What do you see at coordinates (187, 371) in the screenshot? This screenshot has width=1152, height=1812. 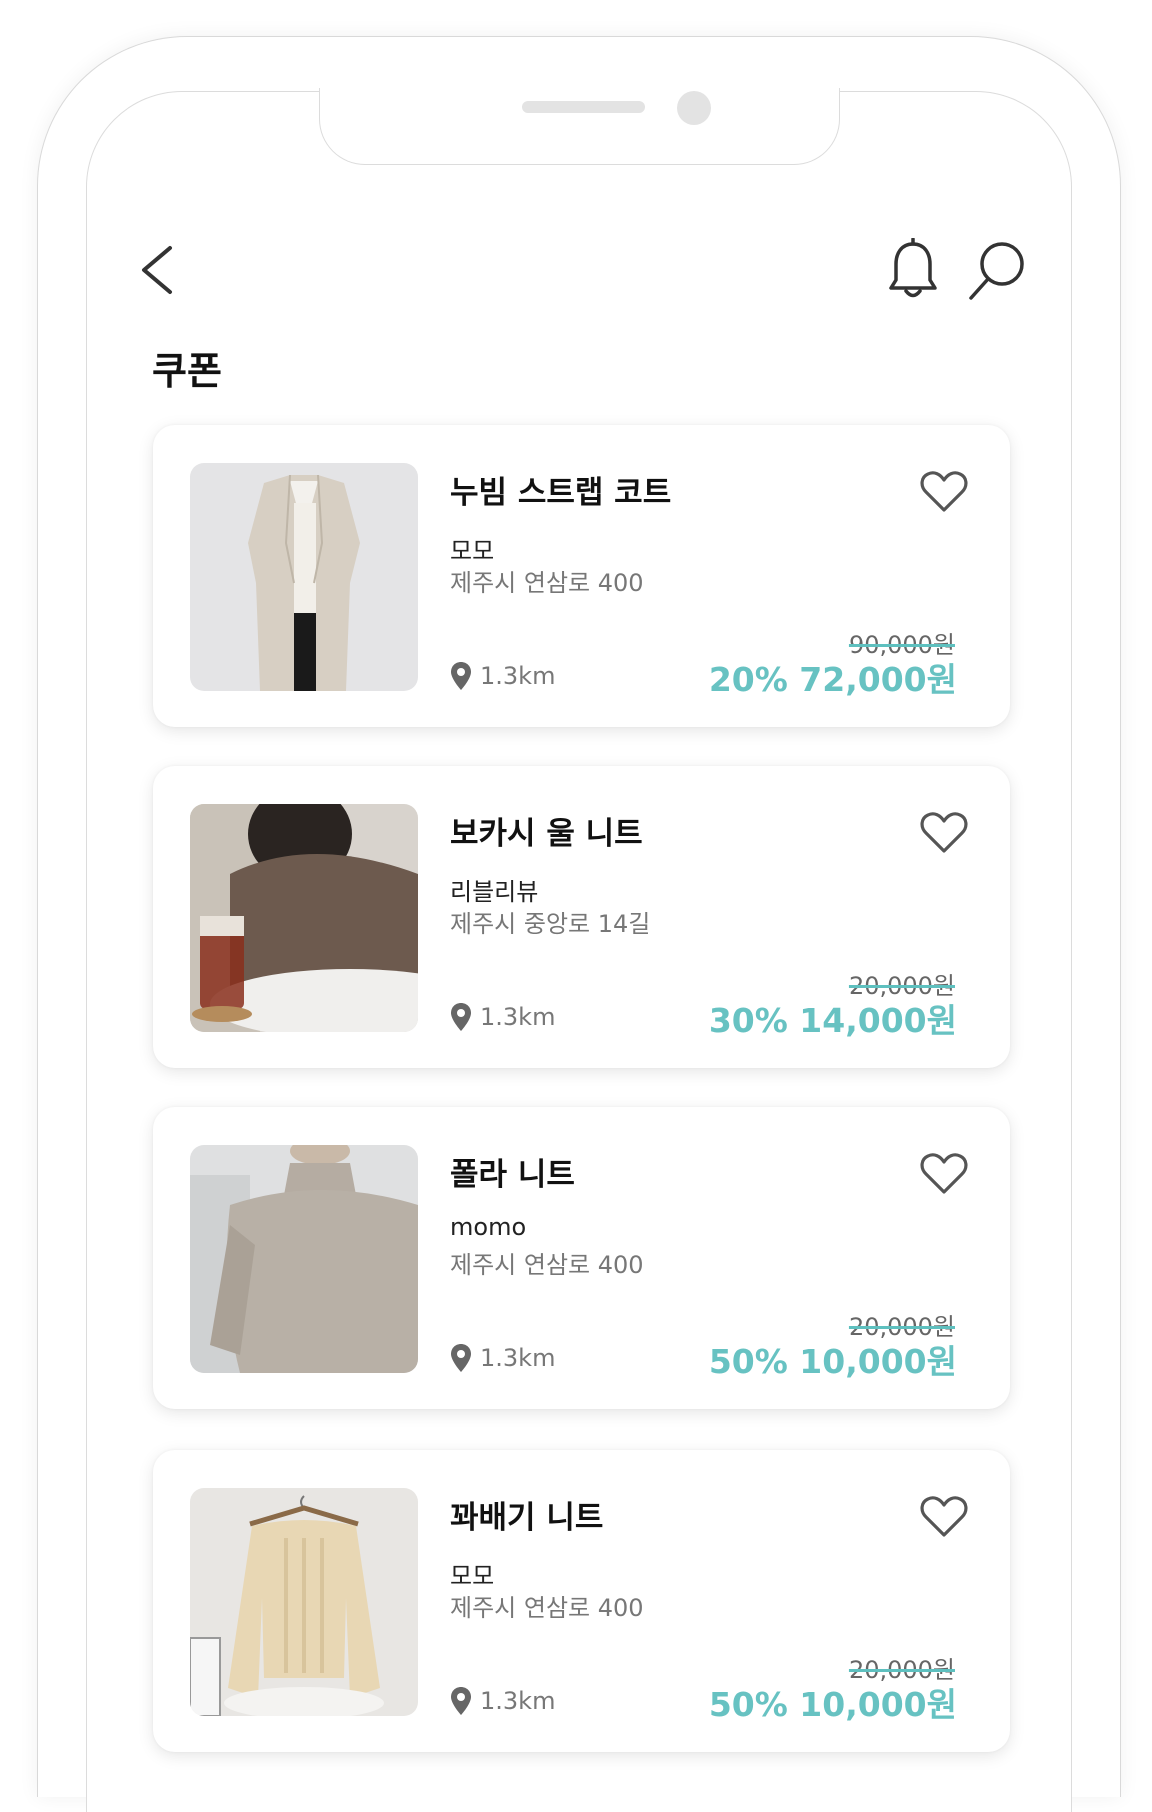 I see `page-title: 쿠폰` at bounding box center [187, 371].